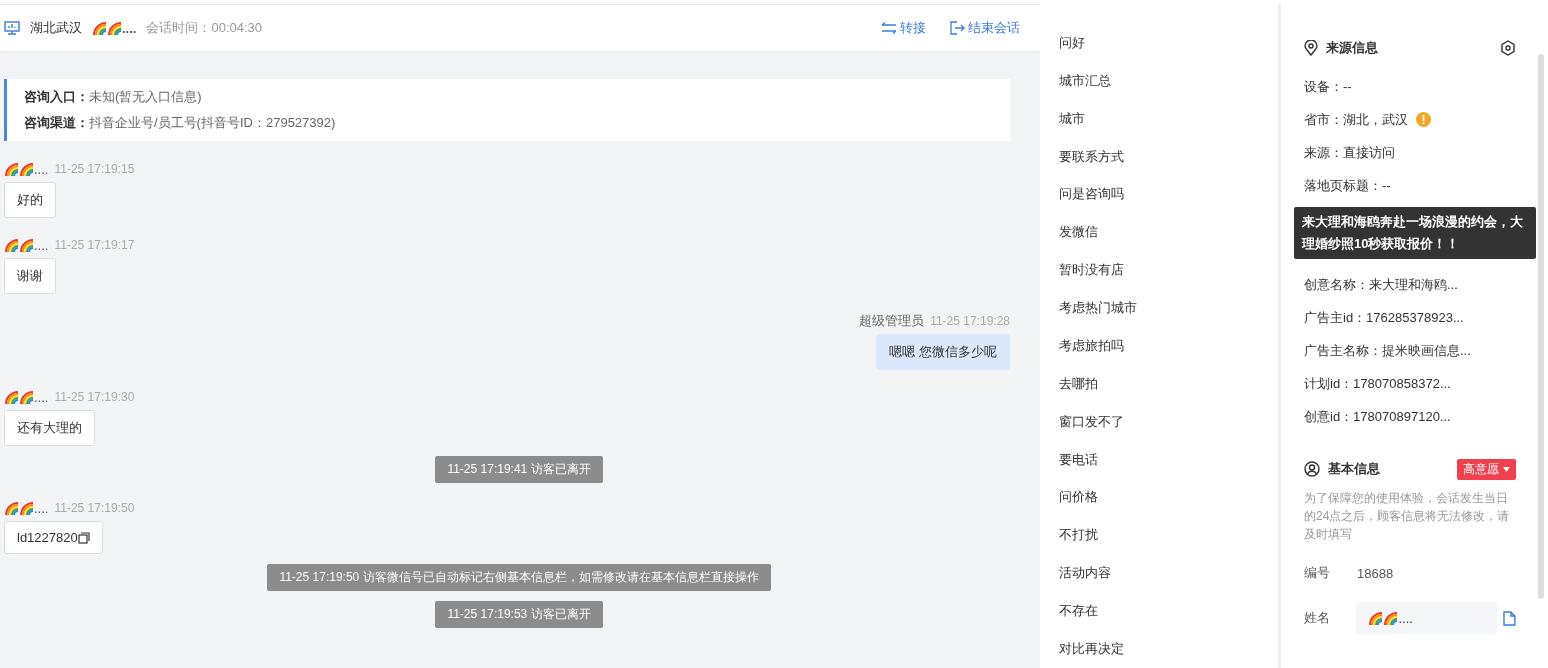 This screenshot has width=1548, height=668. What do you see at coordinates (1168, 459) in the screenshot?
I see `quick-reply-item: 要电话` at bounding box center [1168, 459].